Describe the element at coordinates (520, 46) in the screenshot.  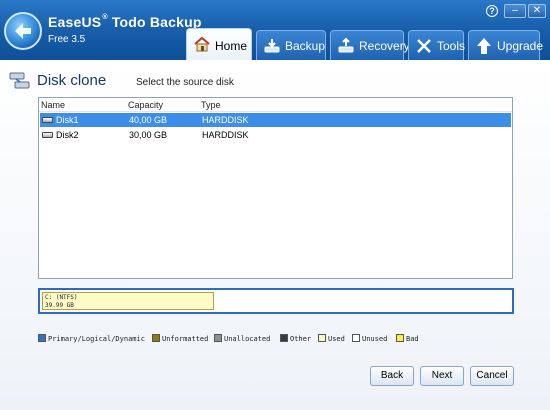
I see `tab-label: Upgrade` at that location.